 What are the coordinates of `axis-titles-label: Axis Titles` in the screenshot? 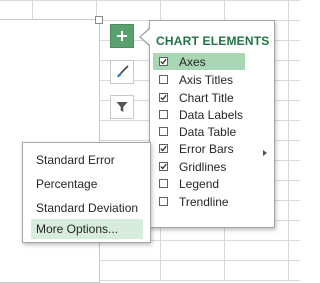 It's located at (206, 79).